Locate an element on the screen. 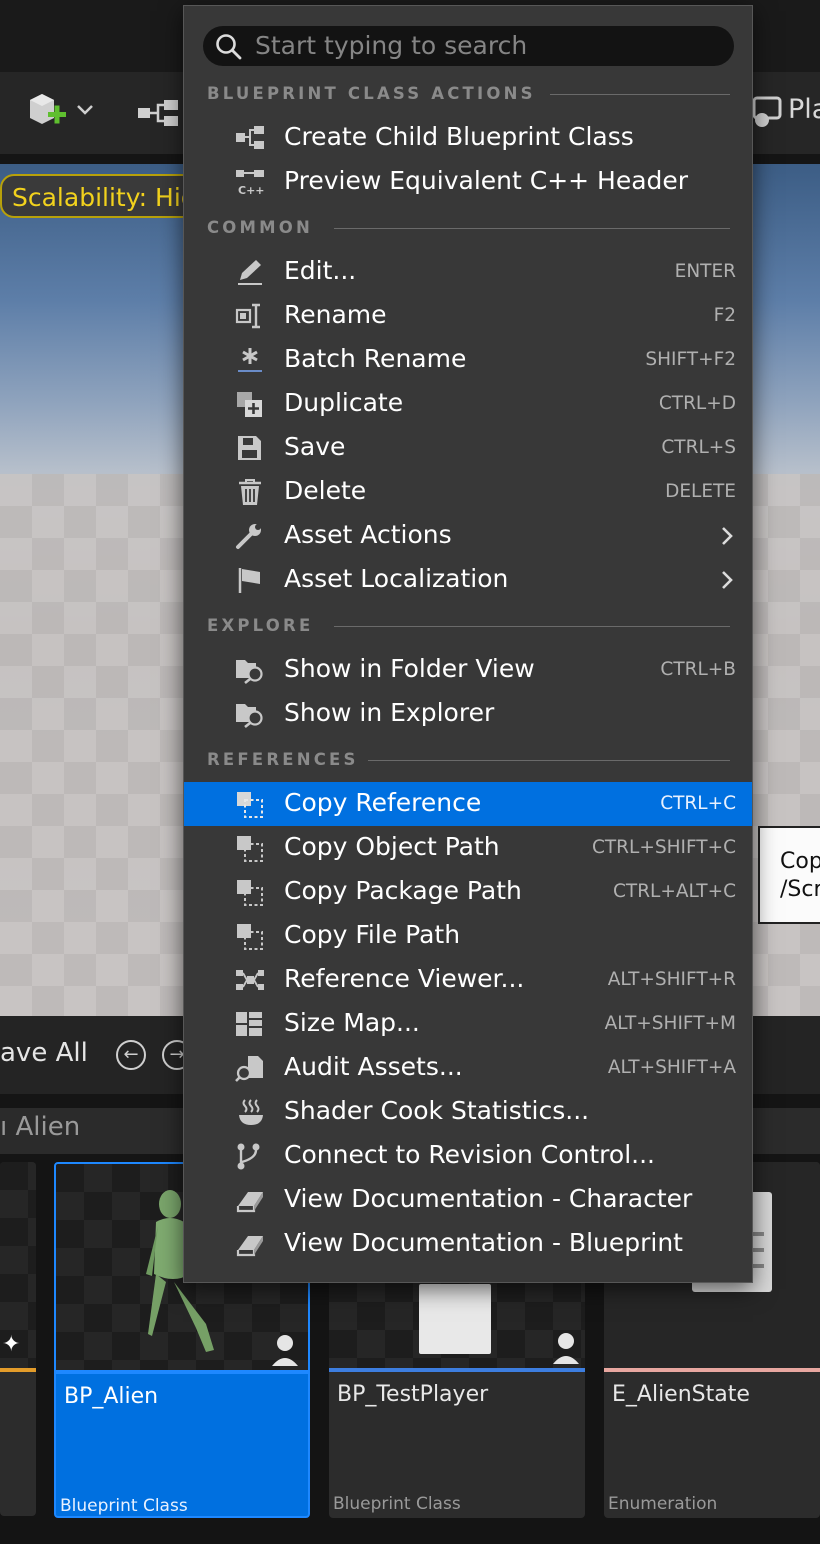 The width and height of the screenshot is (820, 1544). menu-item-label: Delete is located at coordinates (325, 490).